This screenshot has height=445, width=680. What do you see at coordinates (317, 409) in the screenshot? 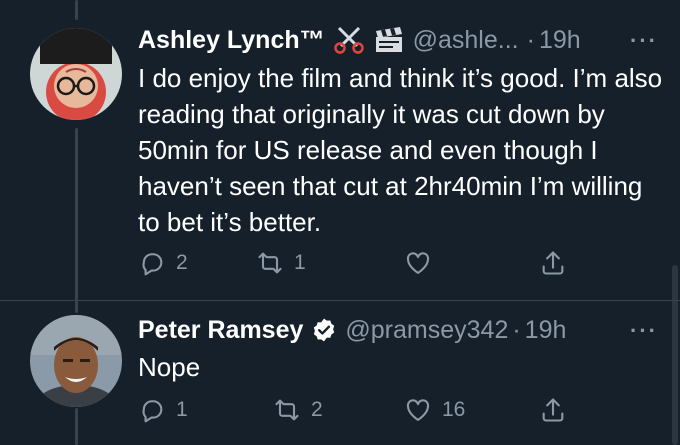
I see `retweet-count: 2` at bounding box center [317, 409].